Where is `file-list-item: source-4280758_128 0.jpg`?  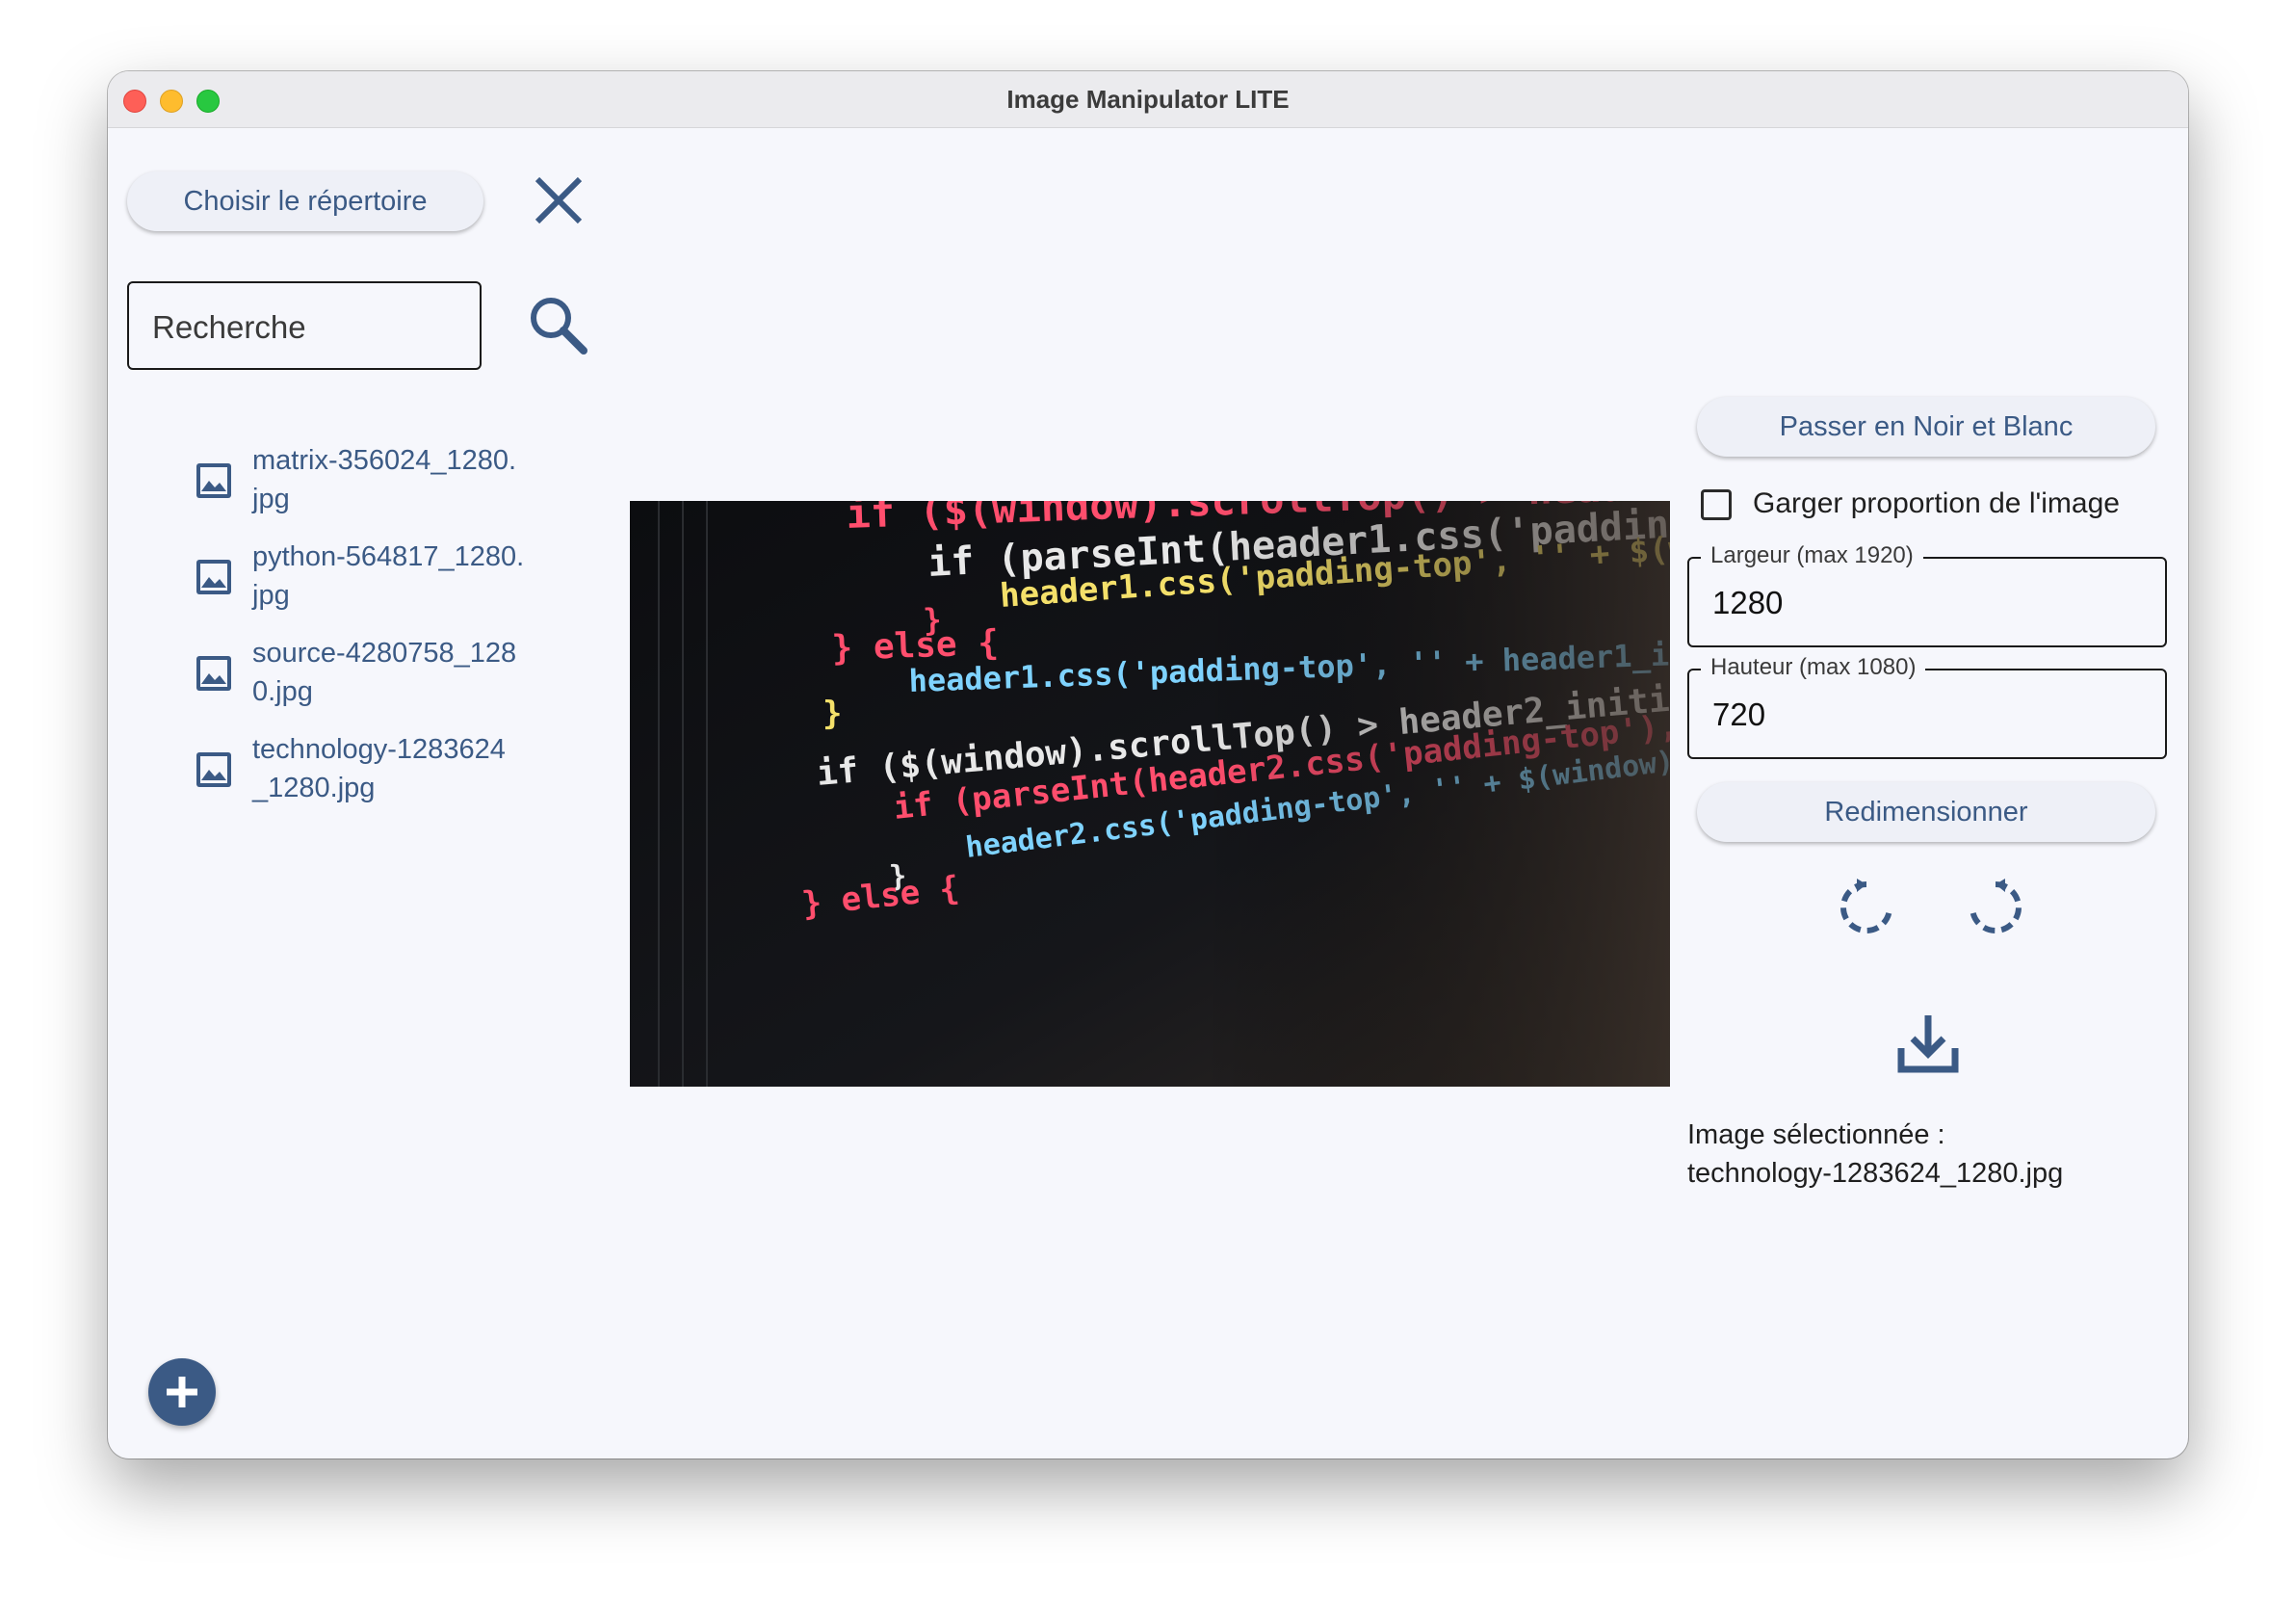 file-list-item: source-4280758_128 0.jpg is located at coordinates (358, 674).